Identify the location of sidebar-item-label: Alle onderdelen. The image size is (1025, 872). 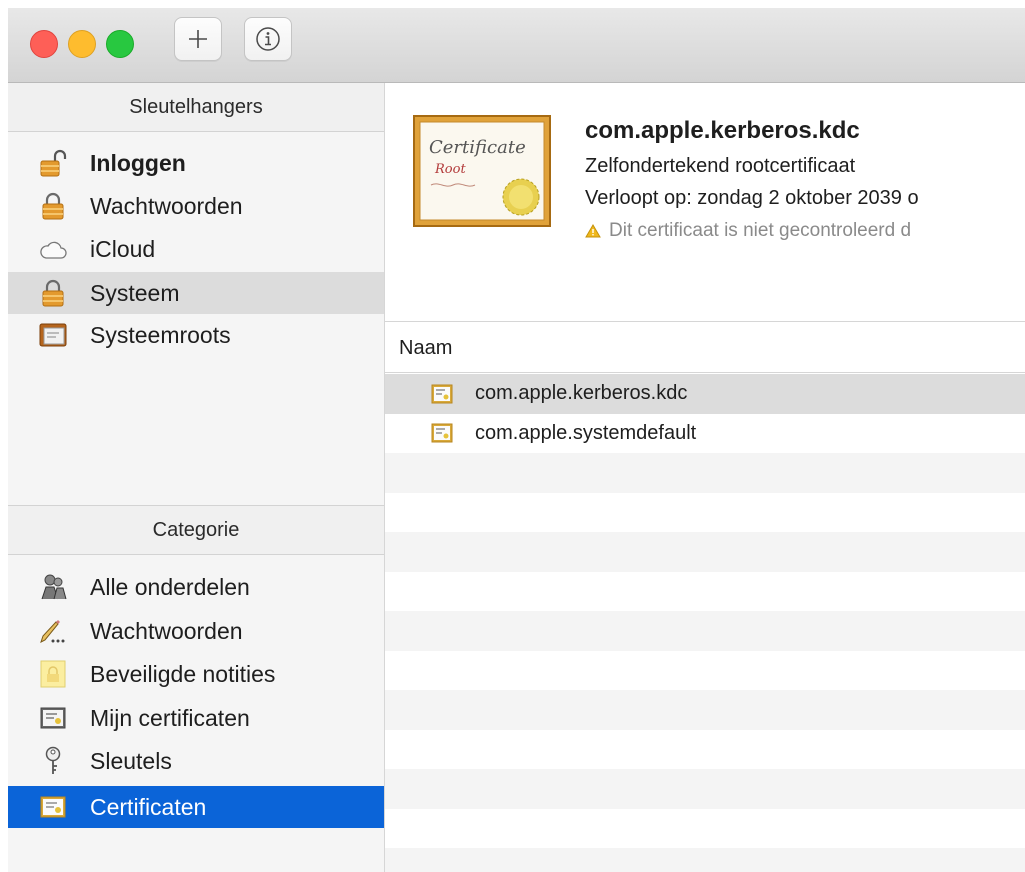
(170, 586).